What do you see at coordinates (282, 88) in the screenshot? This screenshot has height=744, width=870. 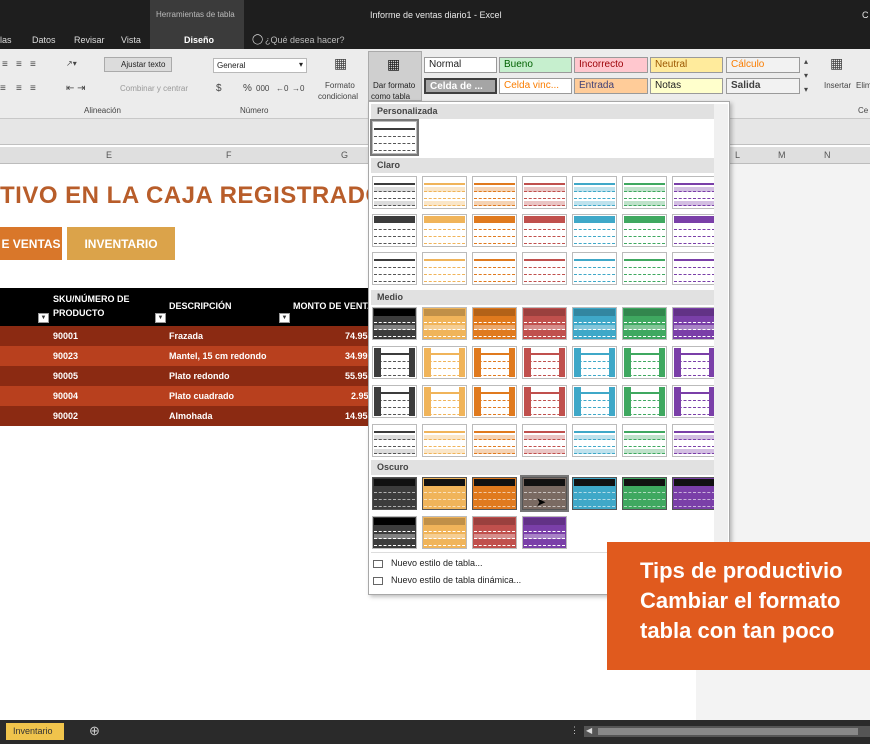 I see `increase-decimal-icon: ←0` at bounding box center [282, 88].